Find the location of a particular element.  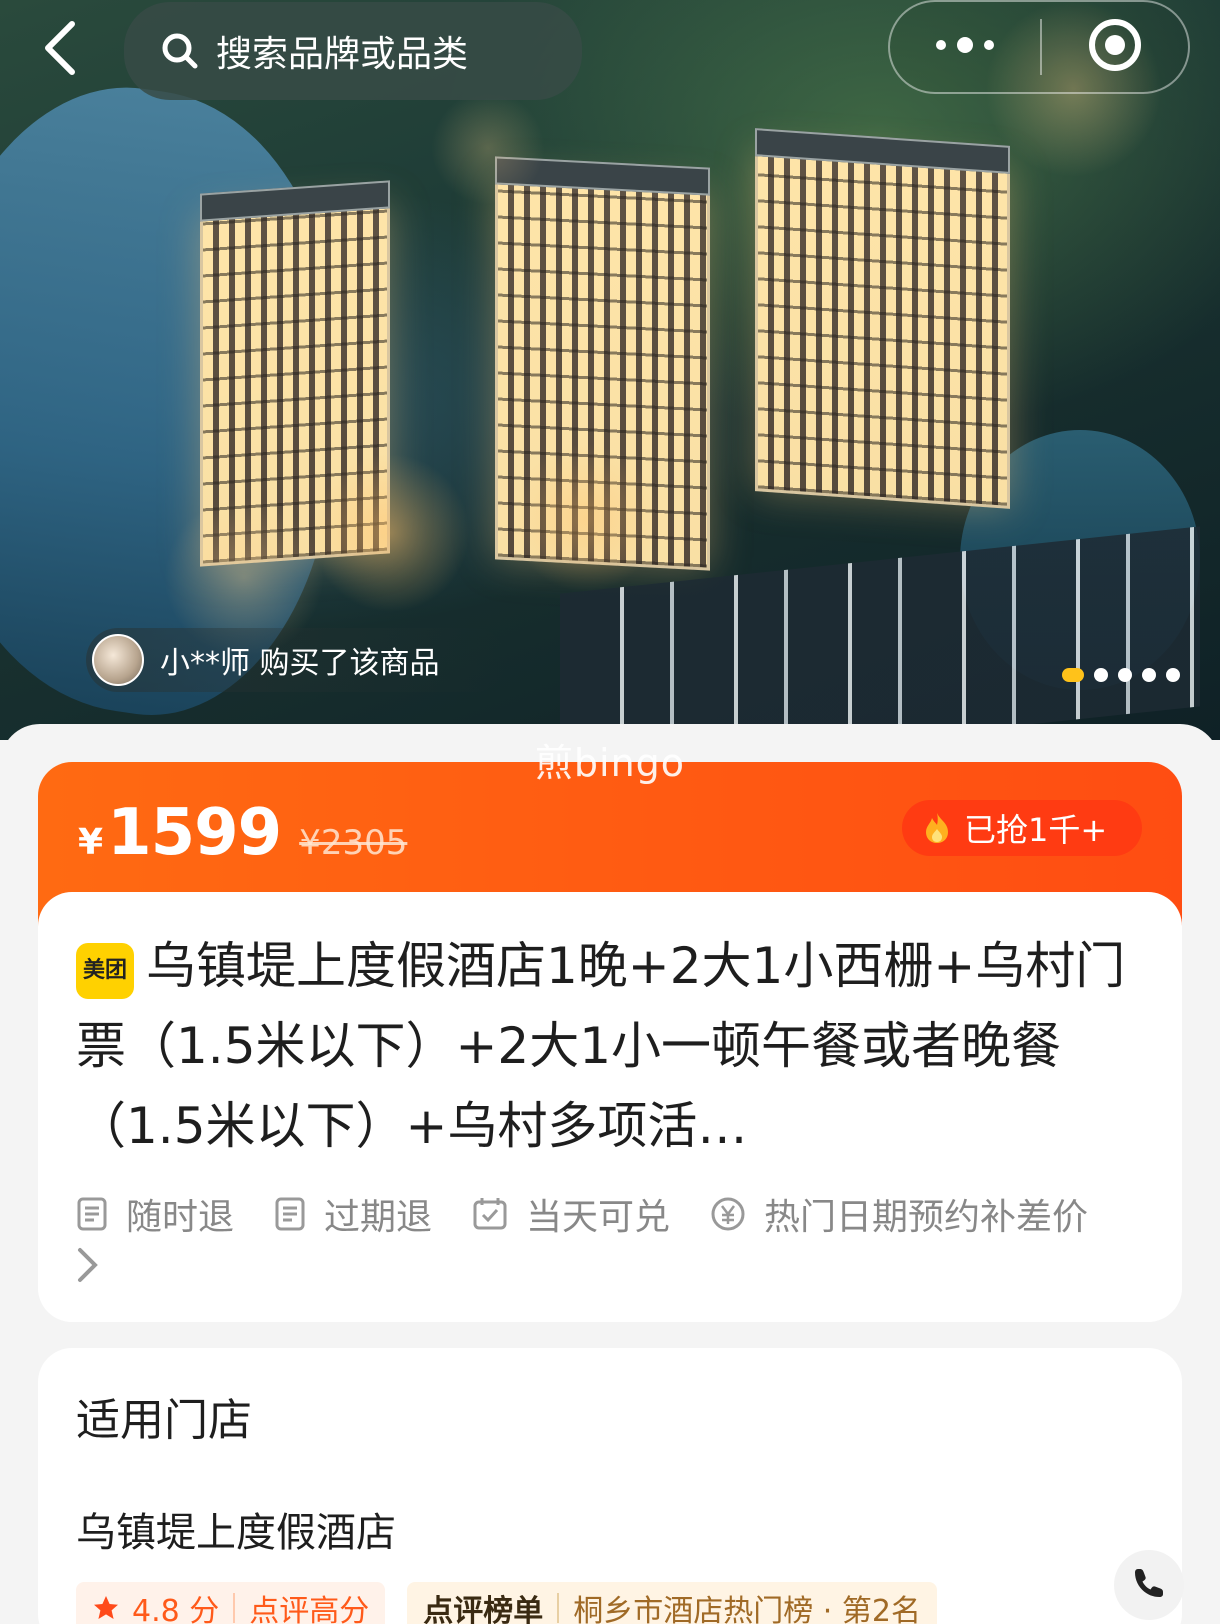

service-tags: 随时退 过期退 当天可兑 热门日期预约补差价 is located at coordinates (610, 1236).